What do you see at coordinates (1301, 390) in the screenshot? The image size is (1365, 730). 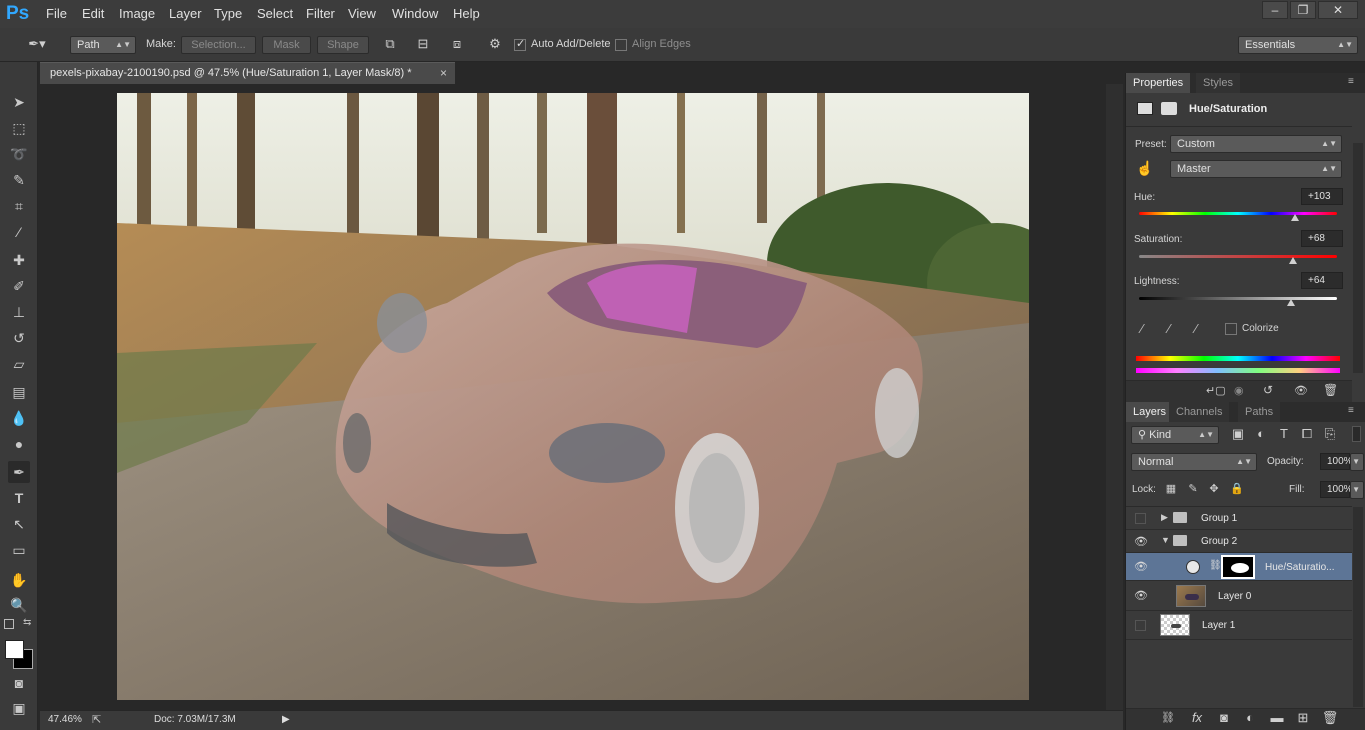 I see `toggle-visibility-icon: 👁` at bounding box center [1301, 390].